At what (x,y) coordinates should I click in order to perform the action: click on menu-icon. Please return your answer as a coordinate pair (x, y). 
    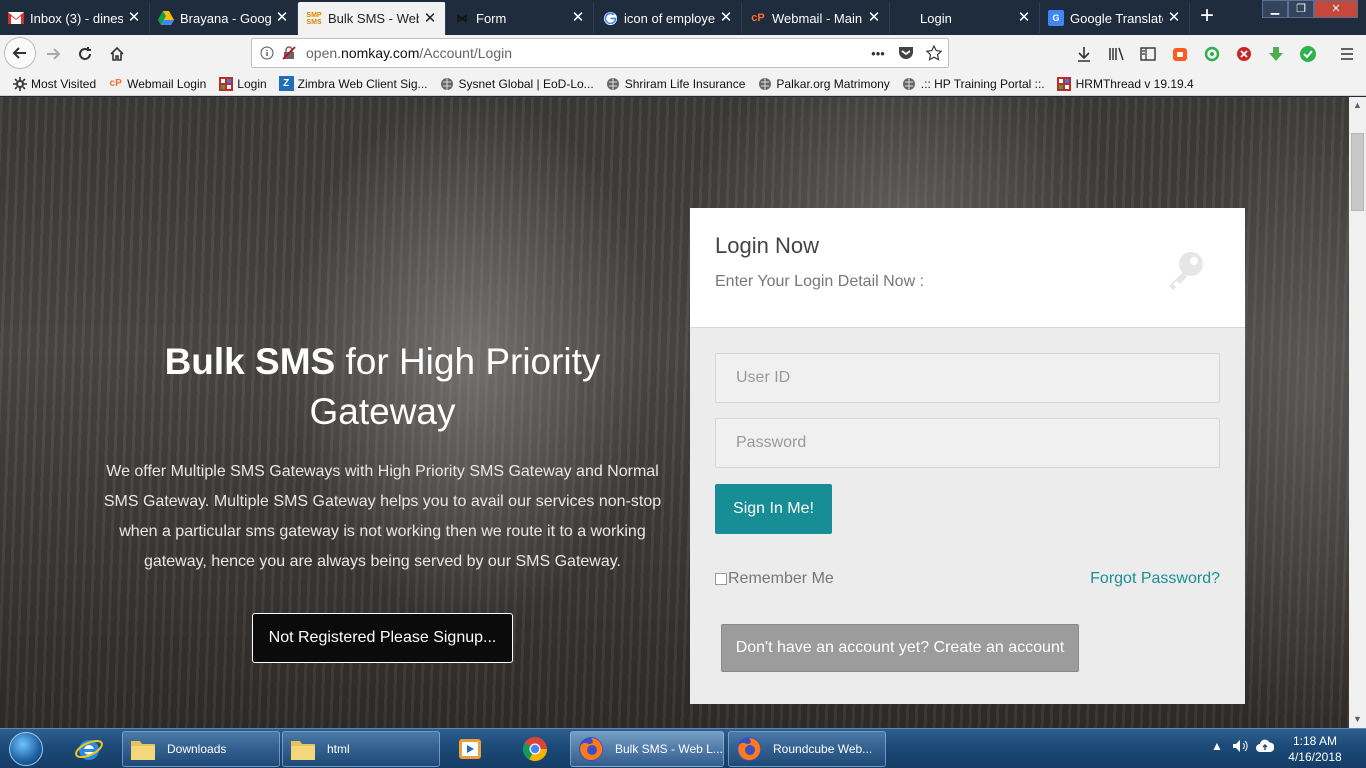
    Looking at the image, I should click on (1347, 54).